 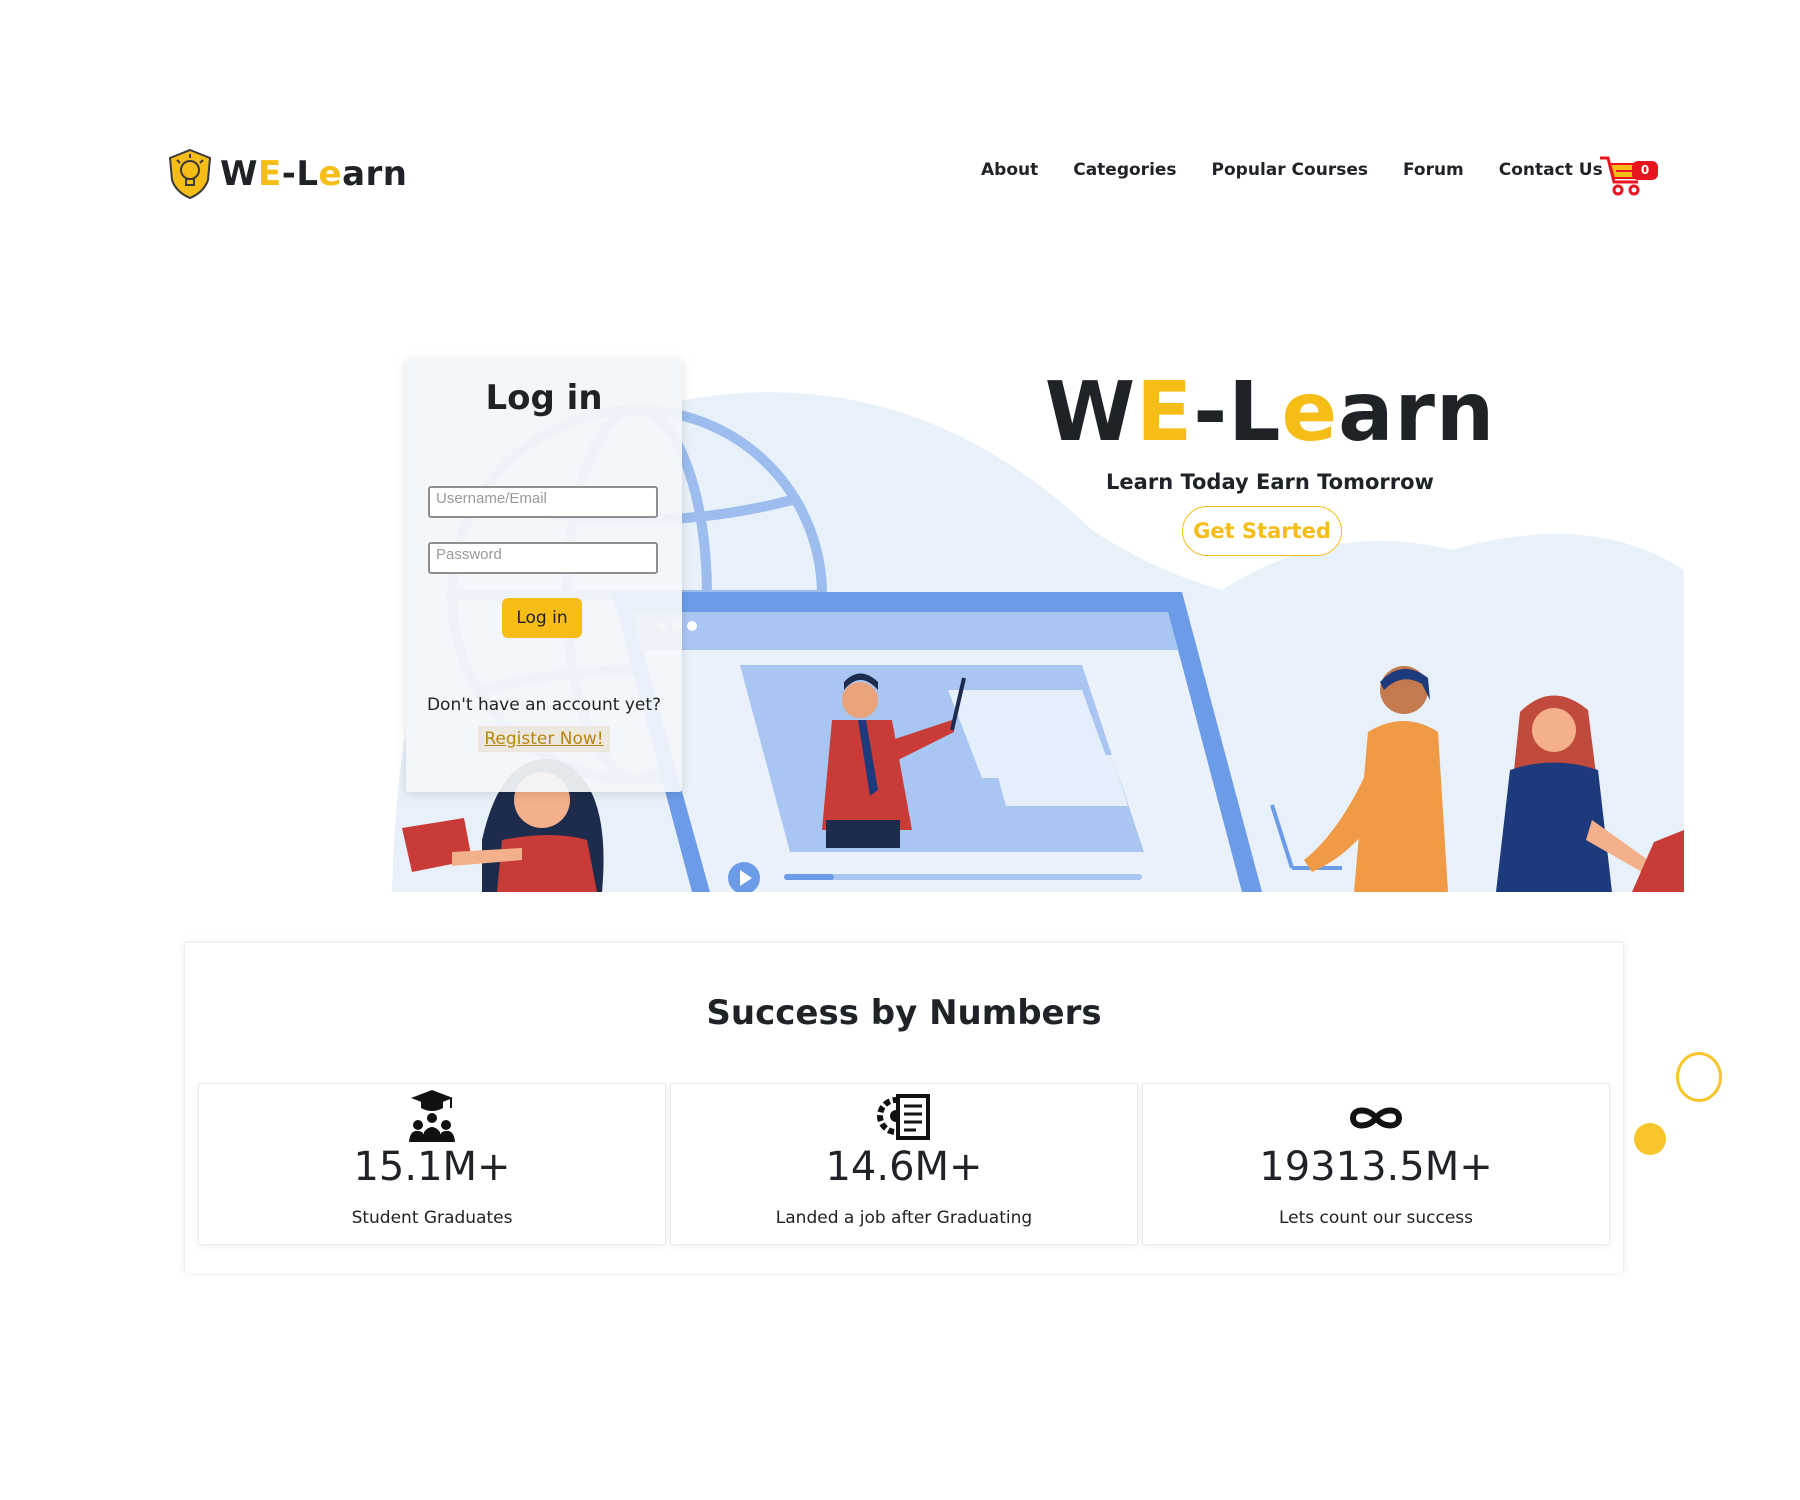 I want to click on register-link: Register Now!, so click(x=544, y=739).